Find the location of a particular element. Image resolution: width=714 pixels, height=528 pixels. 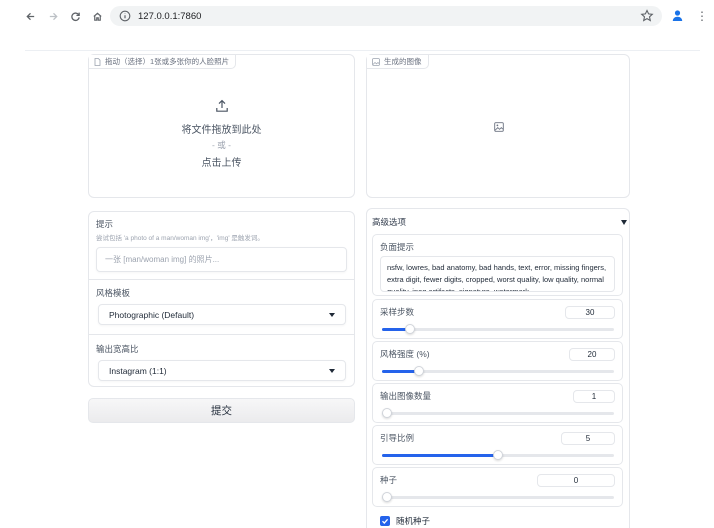

style-strength-number-input: 20 is located at coordinates (592, 354).